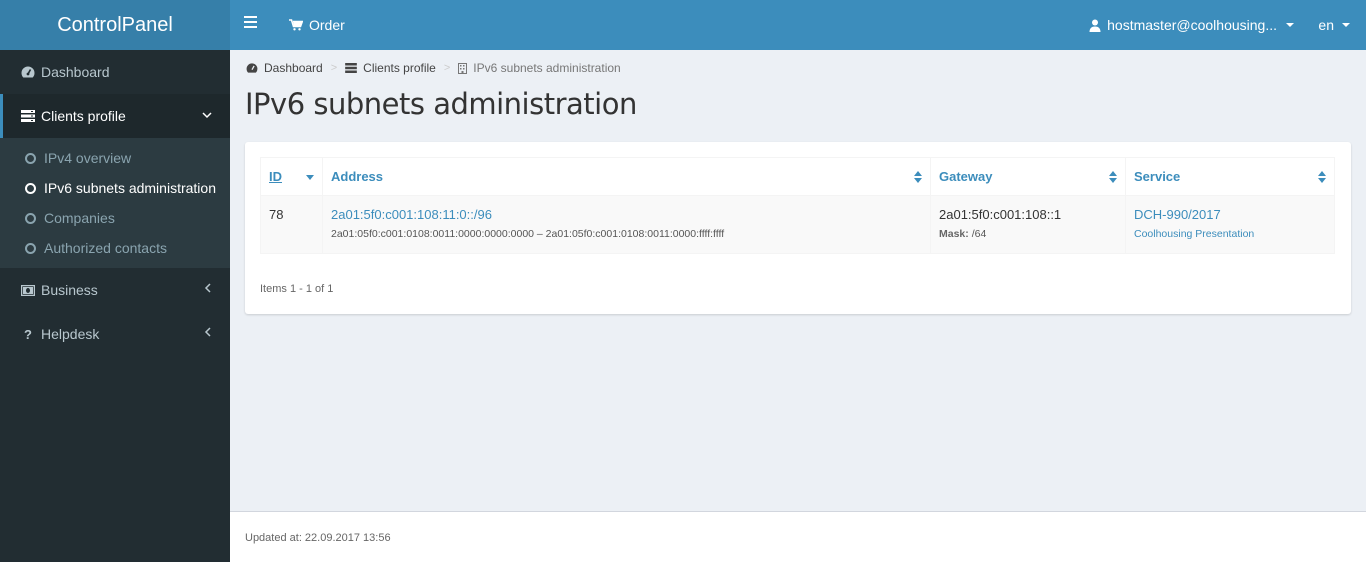 The height and width of the screenshot is (562, 1366). What do you see at coordinates (547, 68) in the screenshot?
I see `breadcrumb-label: IPv6 subnets administration` at bounding box center [547, 68].